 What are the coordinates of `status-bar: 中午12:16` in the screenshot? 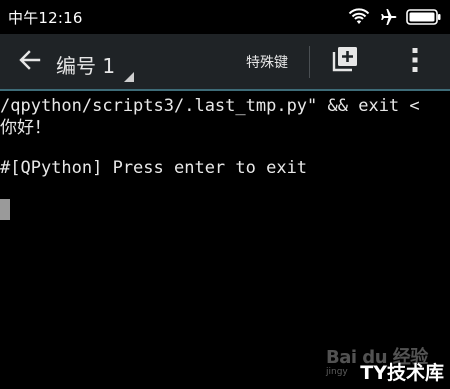 It's located at (225, 17).